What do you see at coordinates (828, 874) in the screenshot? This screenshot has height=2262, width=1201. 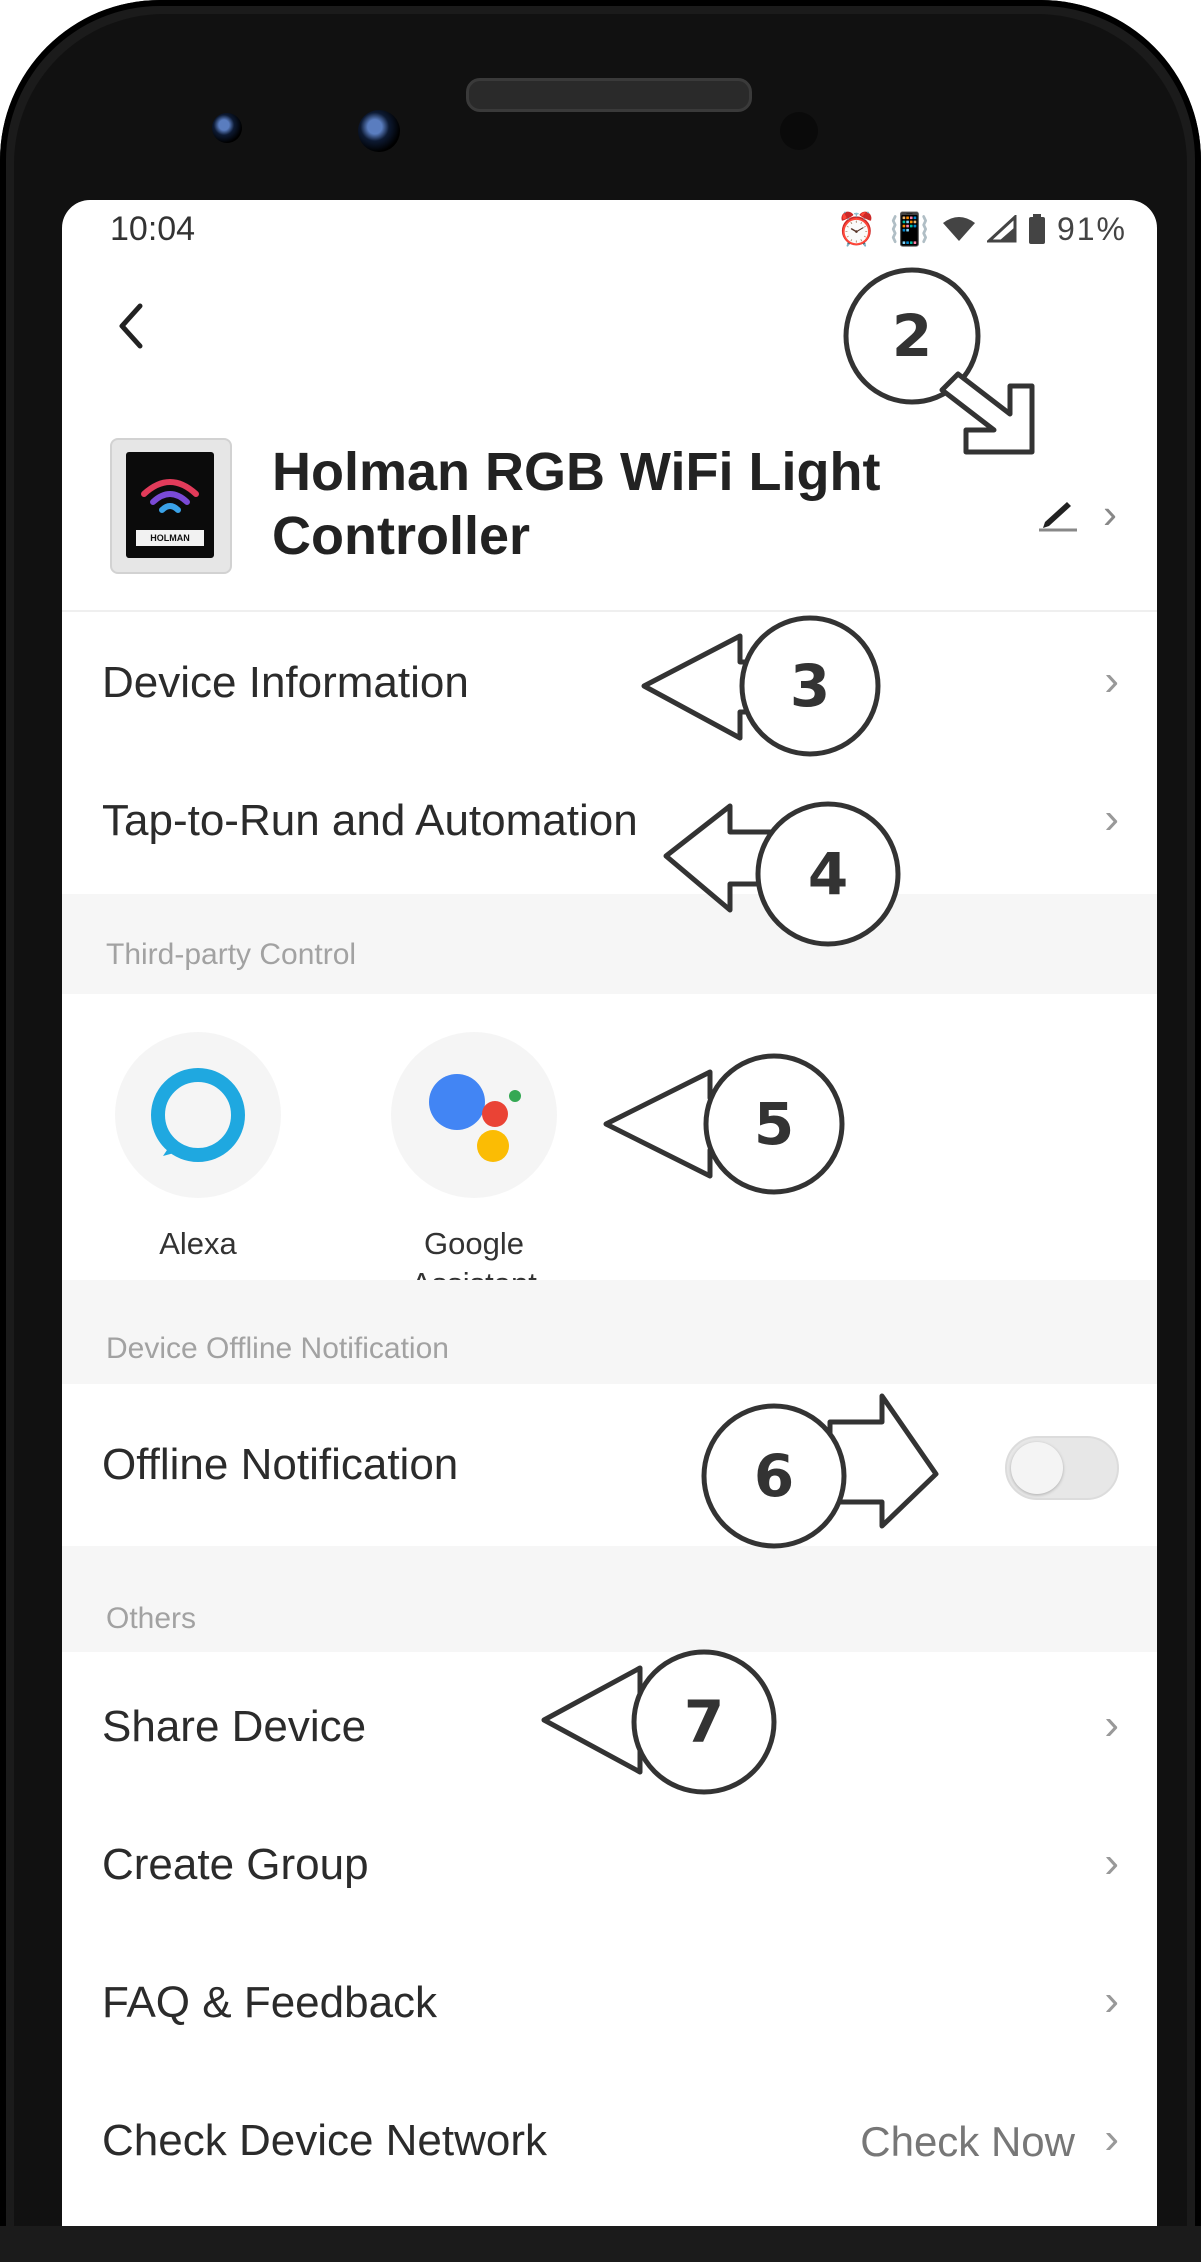 I see `callout-number-4: 4` at bounding box center [828, 874].